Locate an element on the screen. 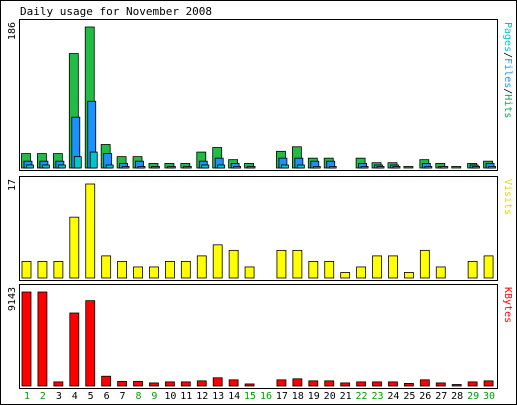 The width and height of the screenshot is (517, 405). legend-part-kbytes-0: KBytes is located at coordinates (507, 305).